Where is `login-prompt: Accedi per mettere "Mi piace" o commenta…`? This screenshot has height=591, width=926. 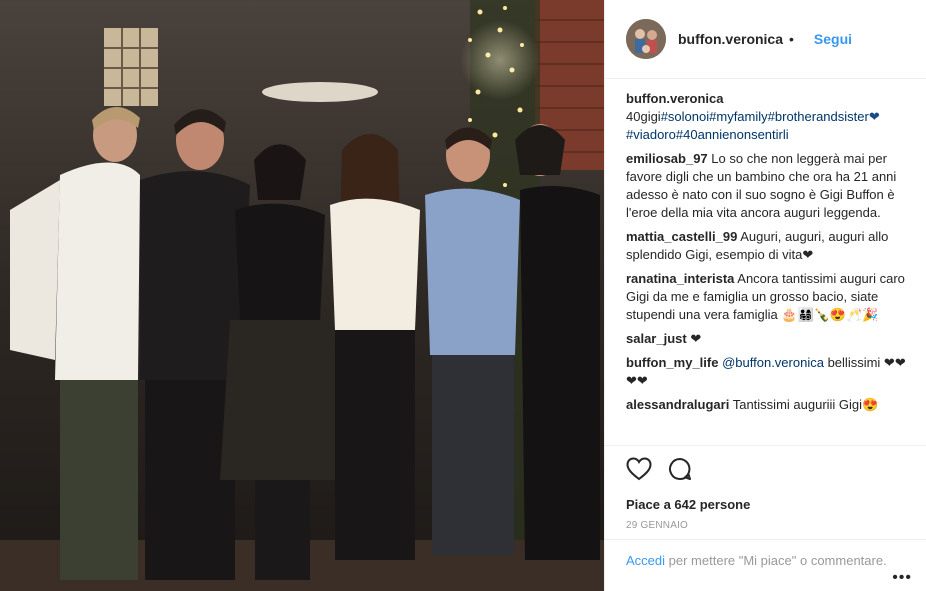 login-prompt: Accedi per mettere "Mi piace" o commenta… is located at coordinates (765, 565).